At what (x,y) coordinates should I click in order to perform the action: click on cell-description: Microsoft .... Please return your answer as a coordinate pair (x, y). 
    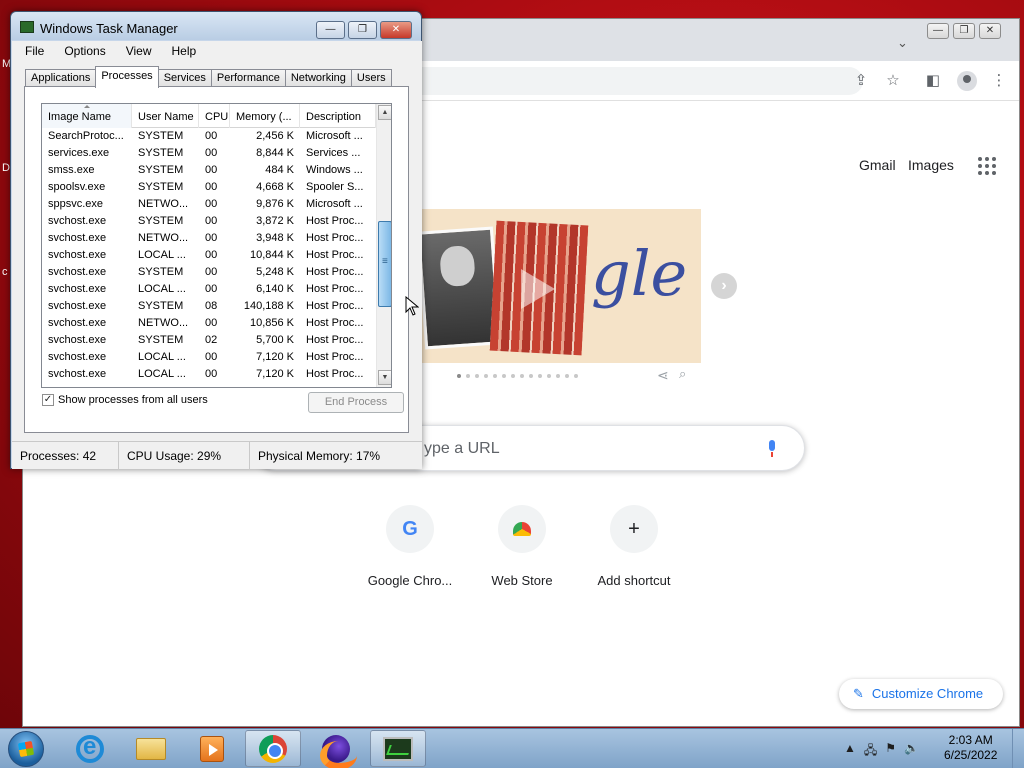
    Looking at the image, I should click on (334, 204).